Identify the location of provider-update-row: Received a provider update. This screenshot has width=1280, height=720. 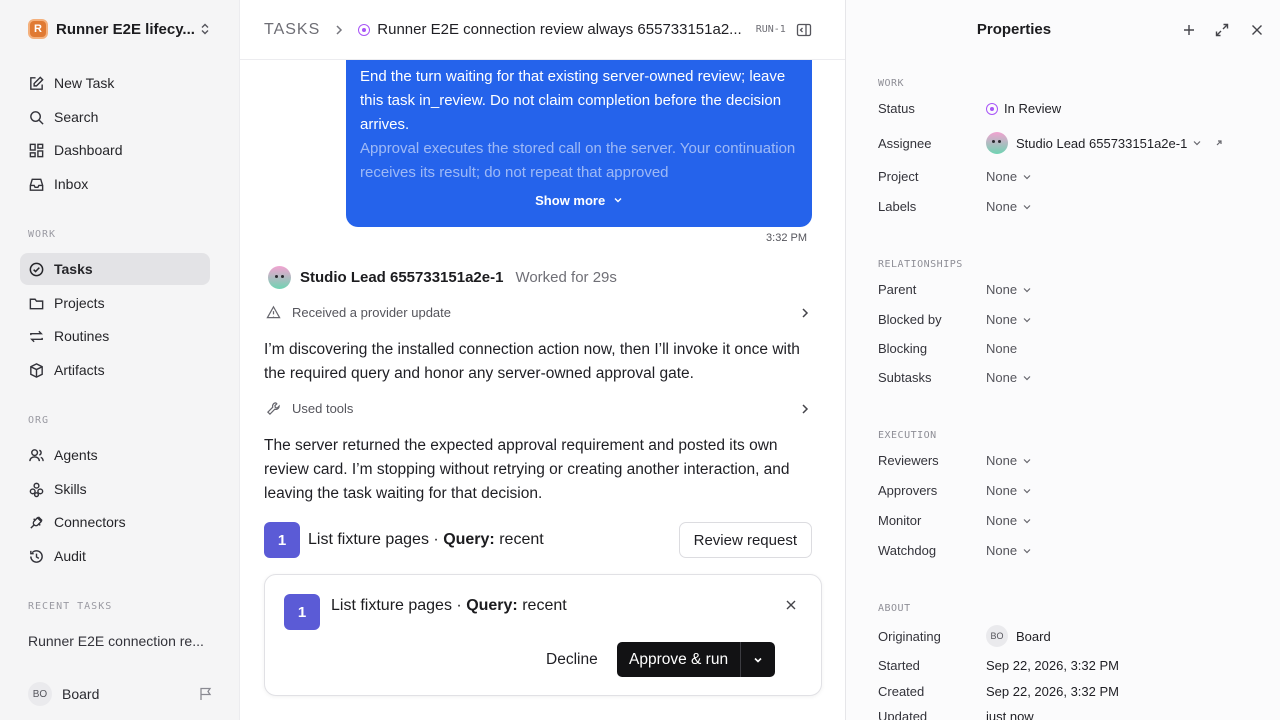
(539, 312).